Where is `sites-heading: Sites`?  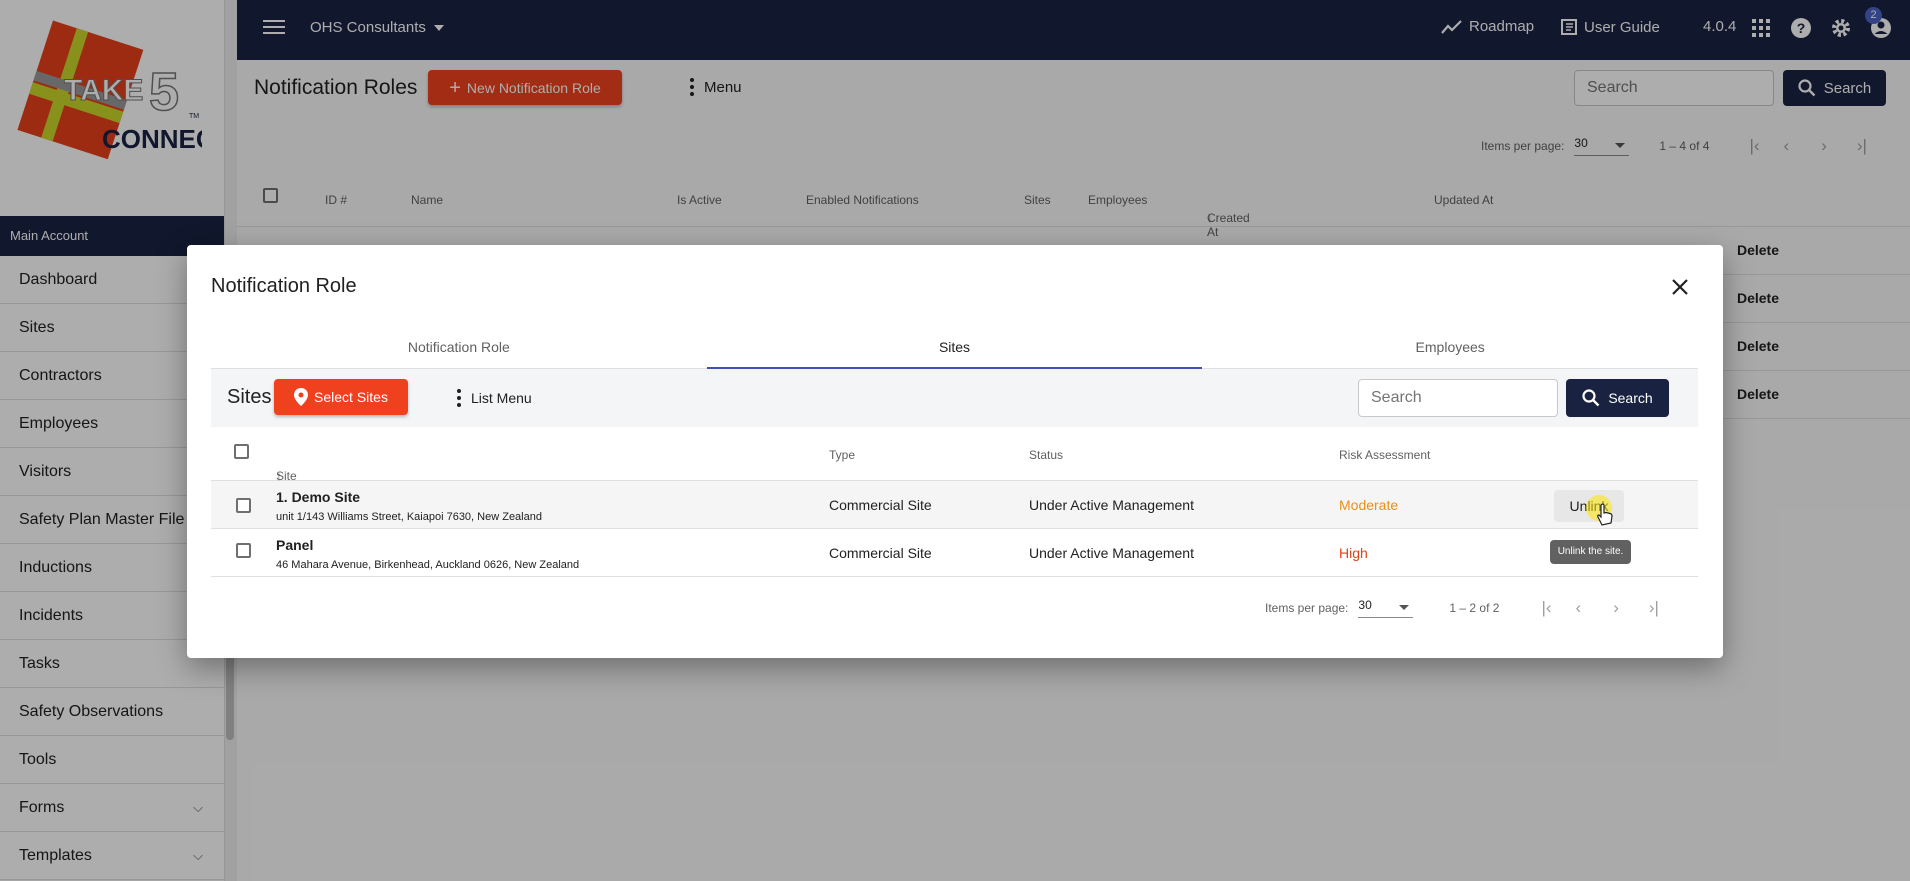
sites-heading: Sites is located at coordinates (249, 397).